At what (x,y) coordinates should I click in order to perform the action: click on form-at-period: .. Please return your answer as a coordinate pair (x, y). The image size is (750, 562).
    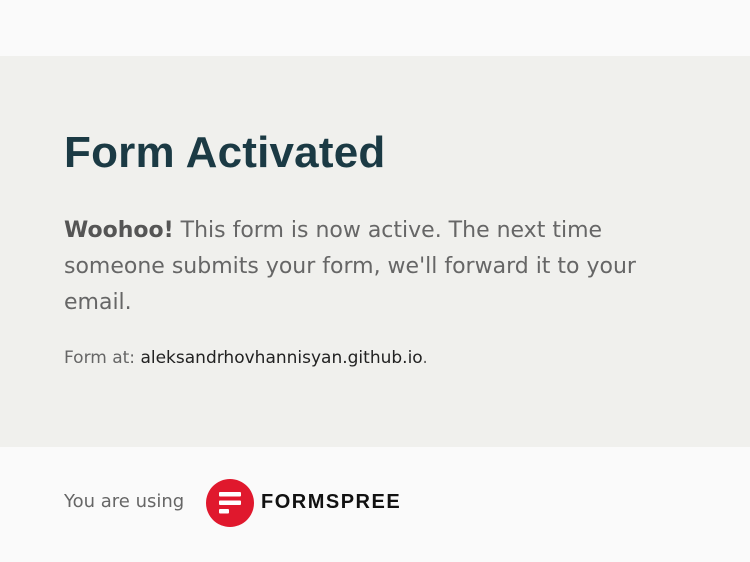
    Looking at the image, I should click on (425, 358).